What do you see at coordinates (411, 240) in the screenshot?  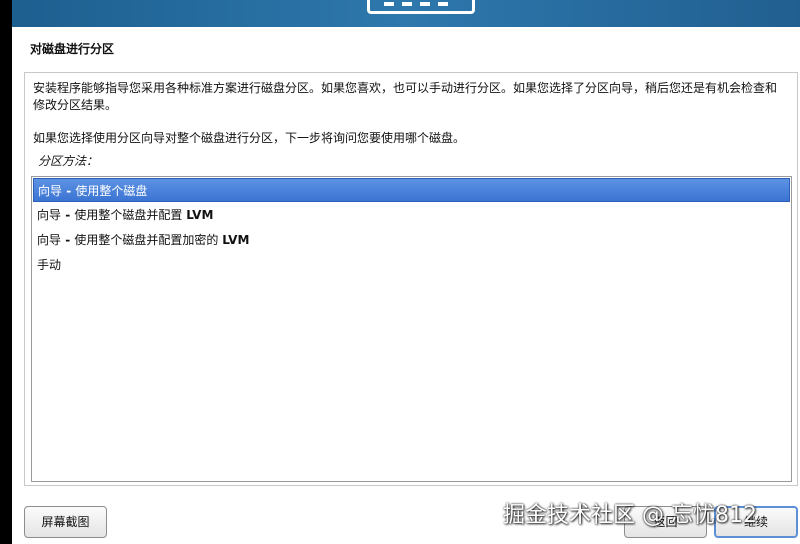 I see `option-guided-entire-disk-encrypted-lvm: 向导 - 使用整个磁盘并配置加密的 LVM` at bounding box center [411, 240].